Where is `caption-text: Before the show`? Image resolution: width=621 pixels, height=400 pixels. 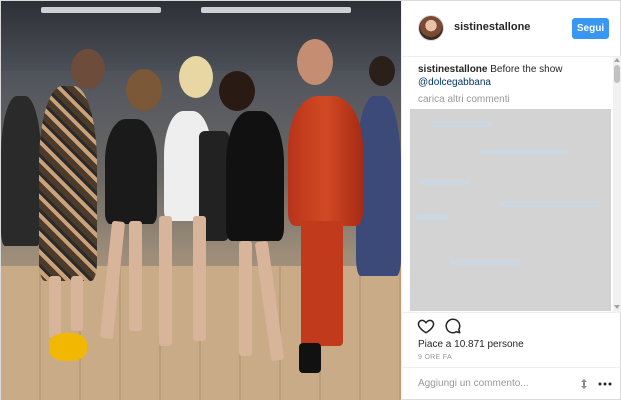 caption-text: Before the show is located at coordinates (526, 69).